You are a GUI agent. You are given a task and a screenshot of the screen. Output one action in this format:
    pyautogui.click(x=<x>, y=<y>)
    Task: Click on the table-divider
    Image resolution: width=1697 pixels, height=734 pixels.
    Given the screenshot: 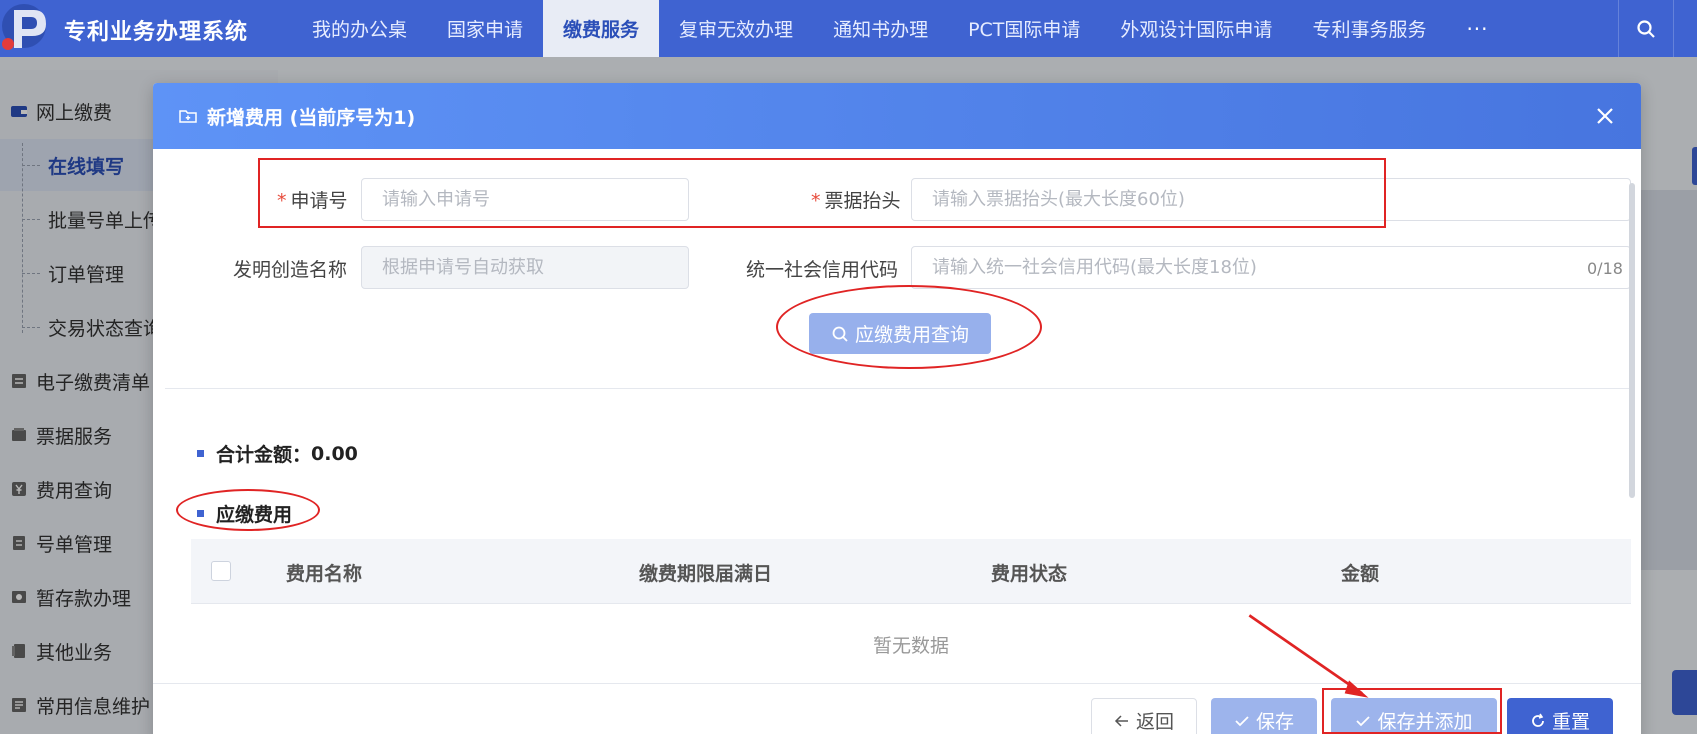 What is the action you would take?
    pyautogui.click(x=911, y=603)
    